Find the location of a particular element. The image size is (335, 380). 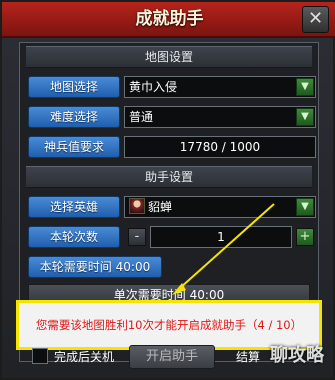

helper-settings-header: 助手设置 is located at coordinates (169, 177).